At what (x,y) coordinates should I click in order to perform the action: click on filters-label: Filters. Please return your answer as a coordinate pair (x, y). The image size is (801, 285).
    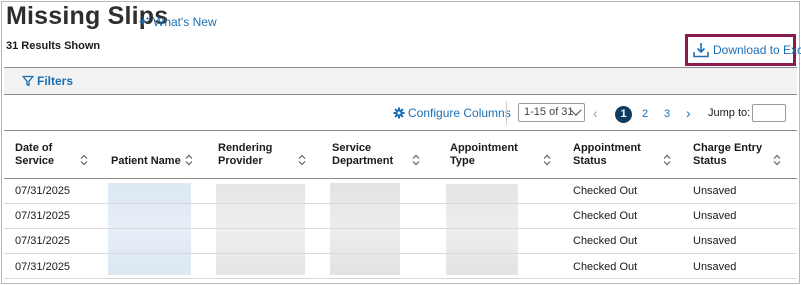
    Looking at the image, I should click on (55, 81).